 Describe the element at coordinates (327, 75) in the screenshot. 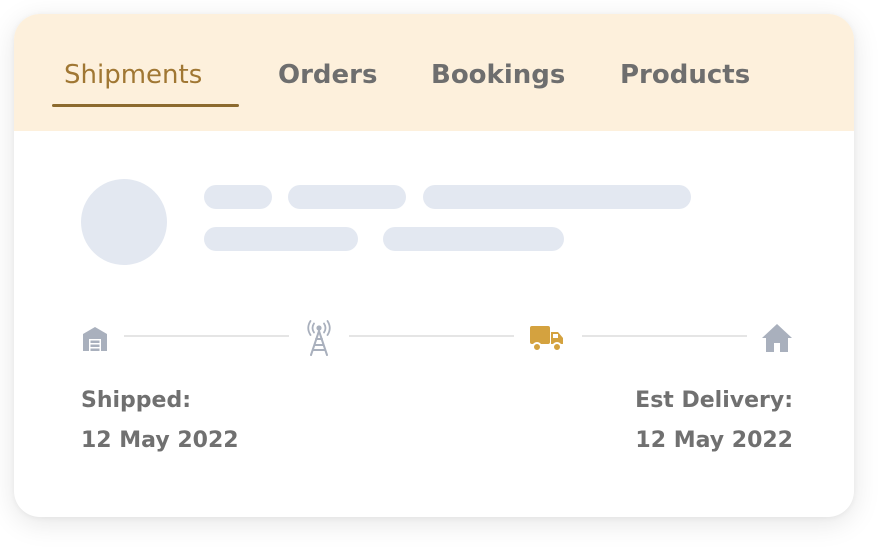

I see `tab-orders: Orders` at that location.